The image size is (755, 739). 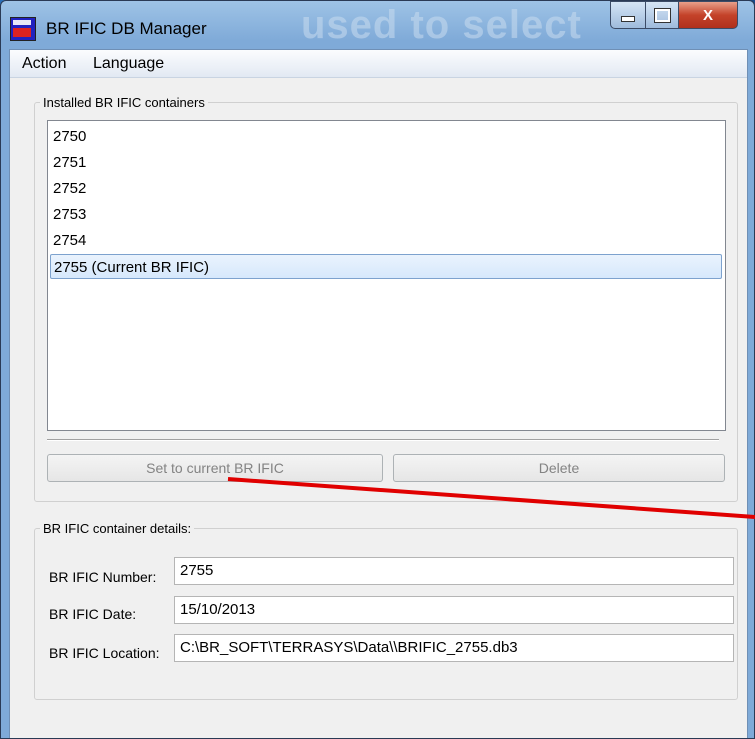 What do you see at coordinates (386, 162) in the screenshot?
I see `list-item: 2751` at bounding box center [386, 162].